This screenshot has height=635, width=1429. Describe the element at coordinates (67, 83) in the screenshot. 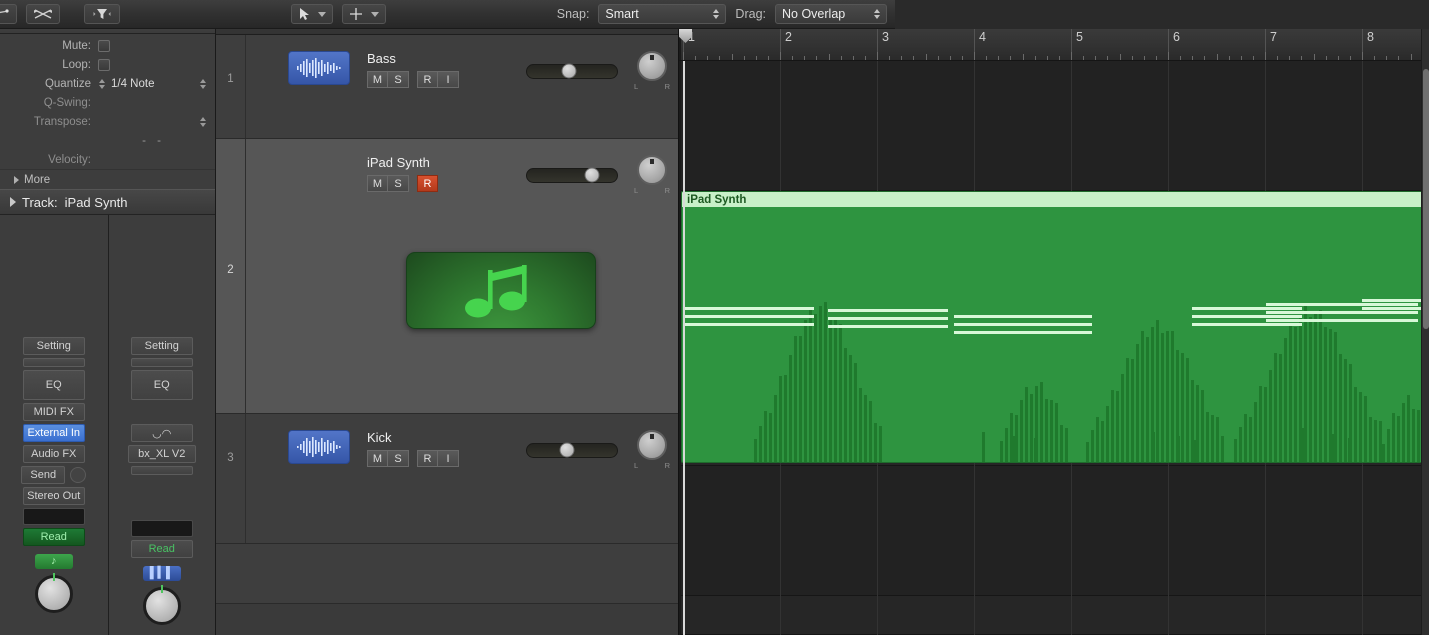

I see `param-quantize-label: Quantize` at that location.